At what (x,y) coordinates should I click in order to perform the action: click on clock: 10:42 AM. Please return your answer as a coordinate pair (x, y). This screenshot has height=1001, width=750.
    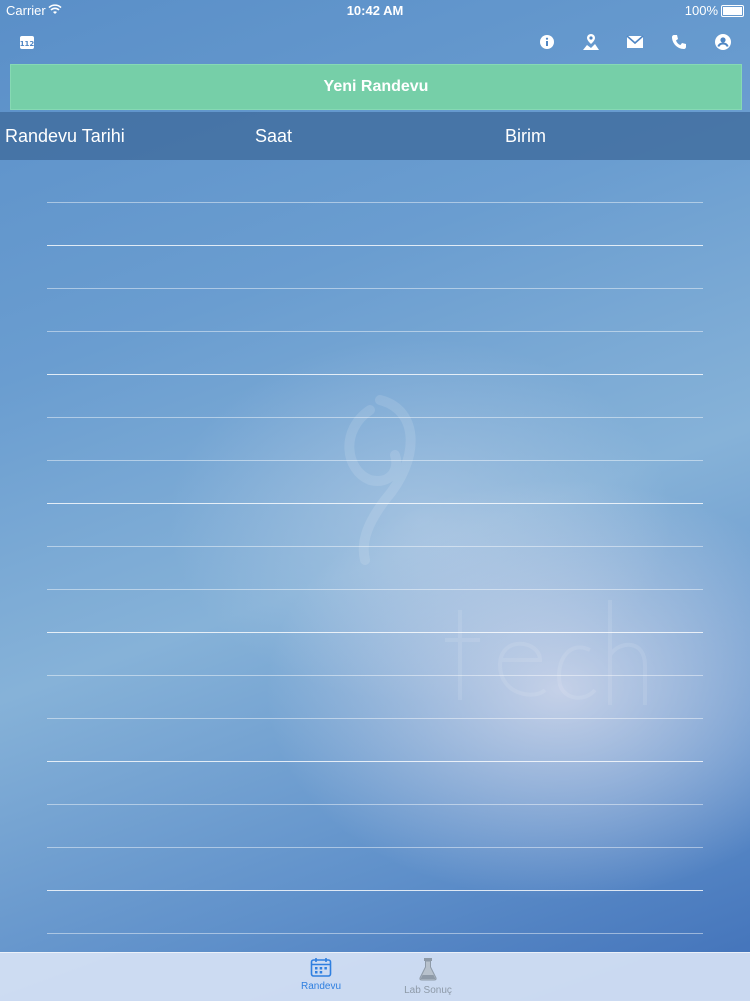
    Looking at the image, I should click on (375, 10).